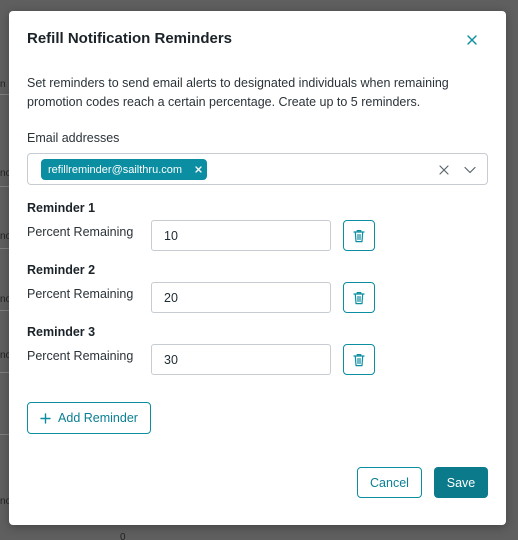 This screenshot has height=540, width=518. I want to click on email-addresses-select: refillreminder@sailthru.com, so click(257, 169).